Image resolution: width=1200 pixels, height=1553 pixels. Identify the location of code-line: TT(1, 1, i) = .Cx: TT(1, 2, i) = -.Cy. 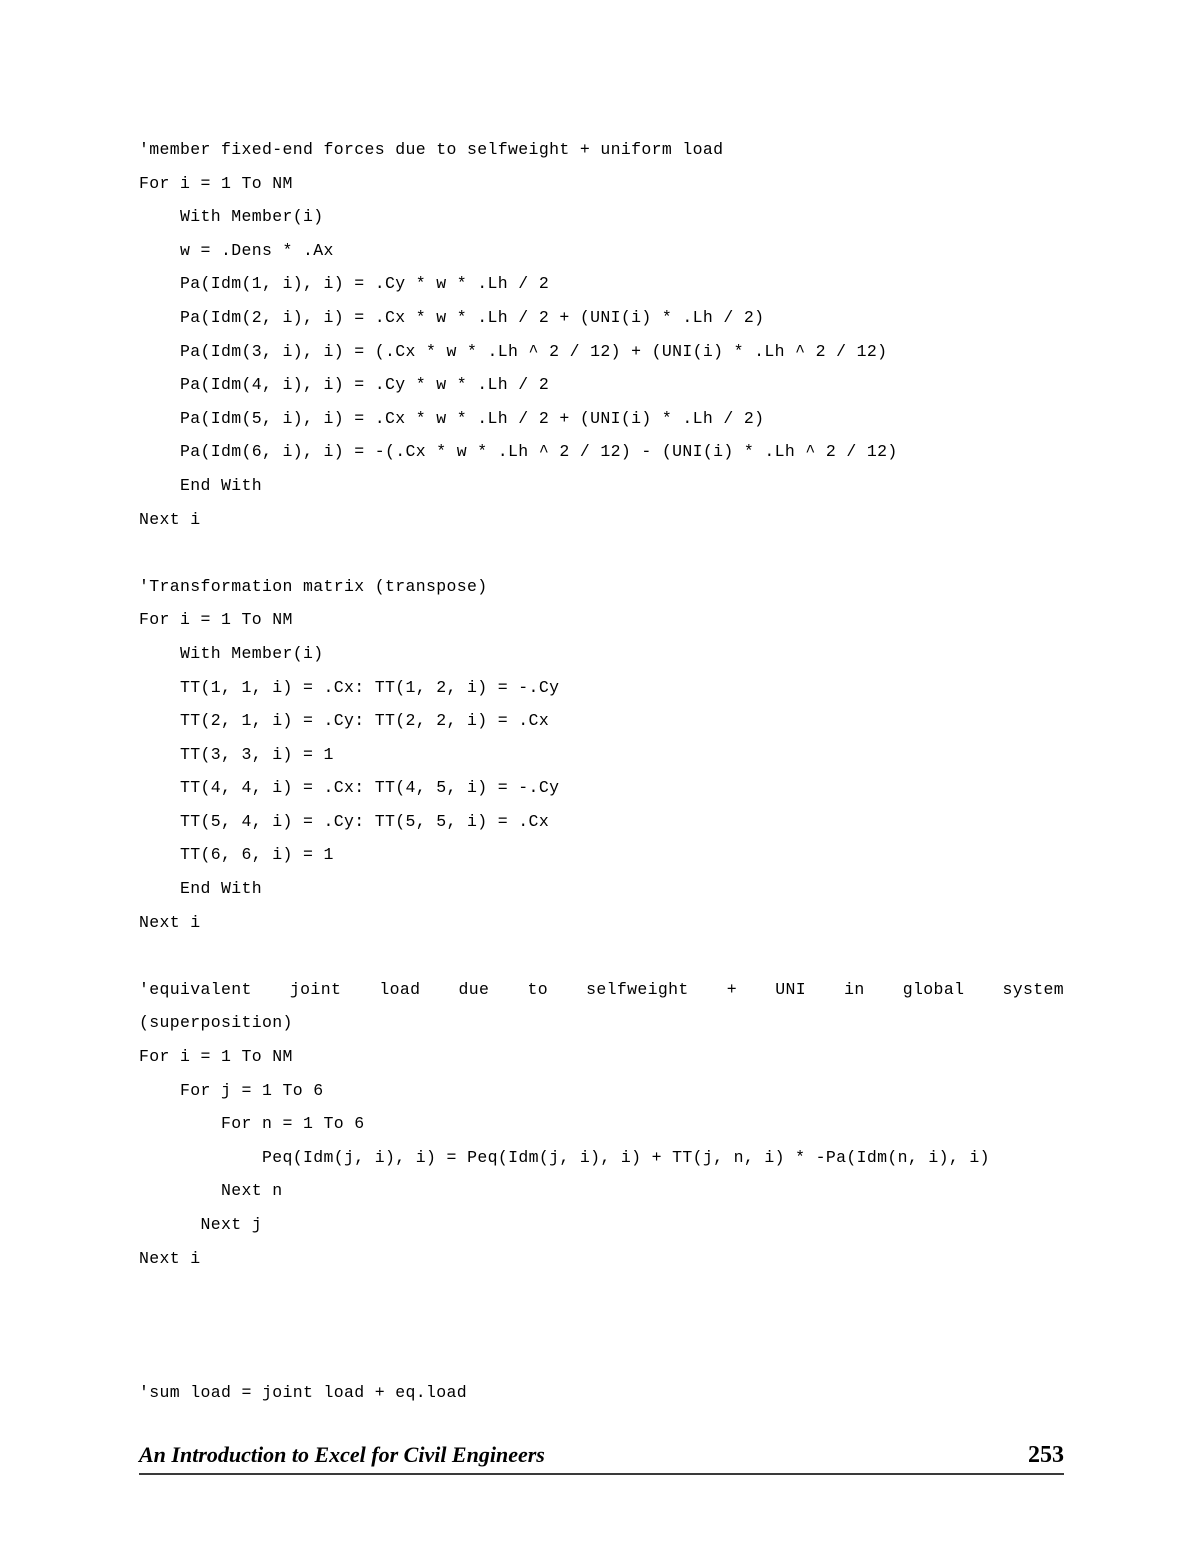
(349, 687).